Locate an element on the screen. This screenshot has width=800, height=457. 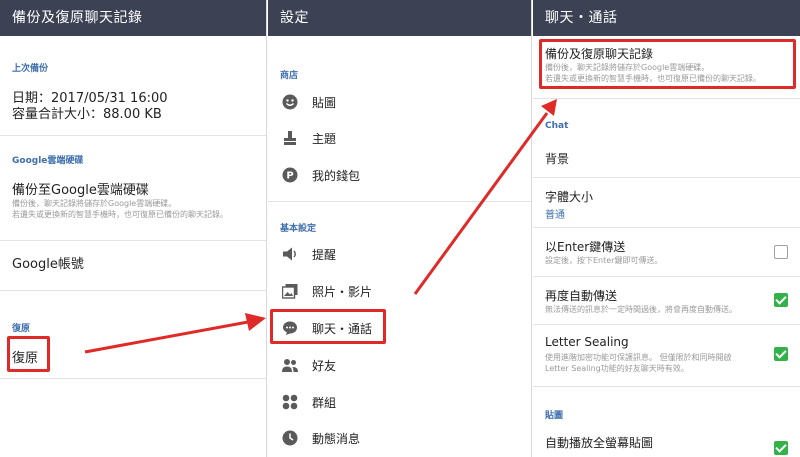
menu-item-label: 照片・影片 is located at coordinates (342, 292).